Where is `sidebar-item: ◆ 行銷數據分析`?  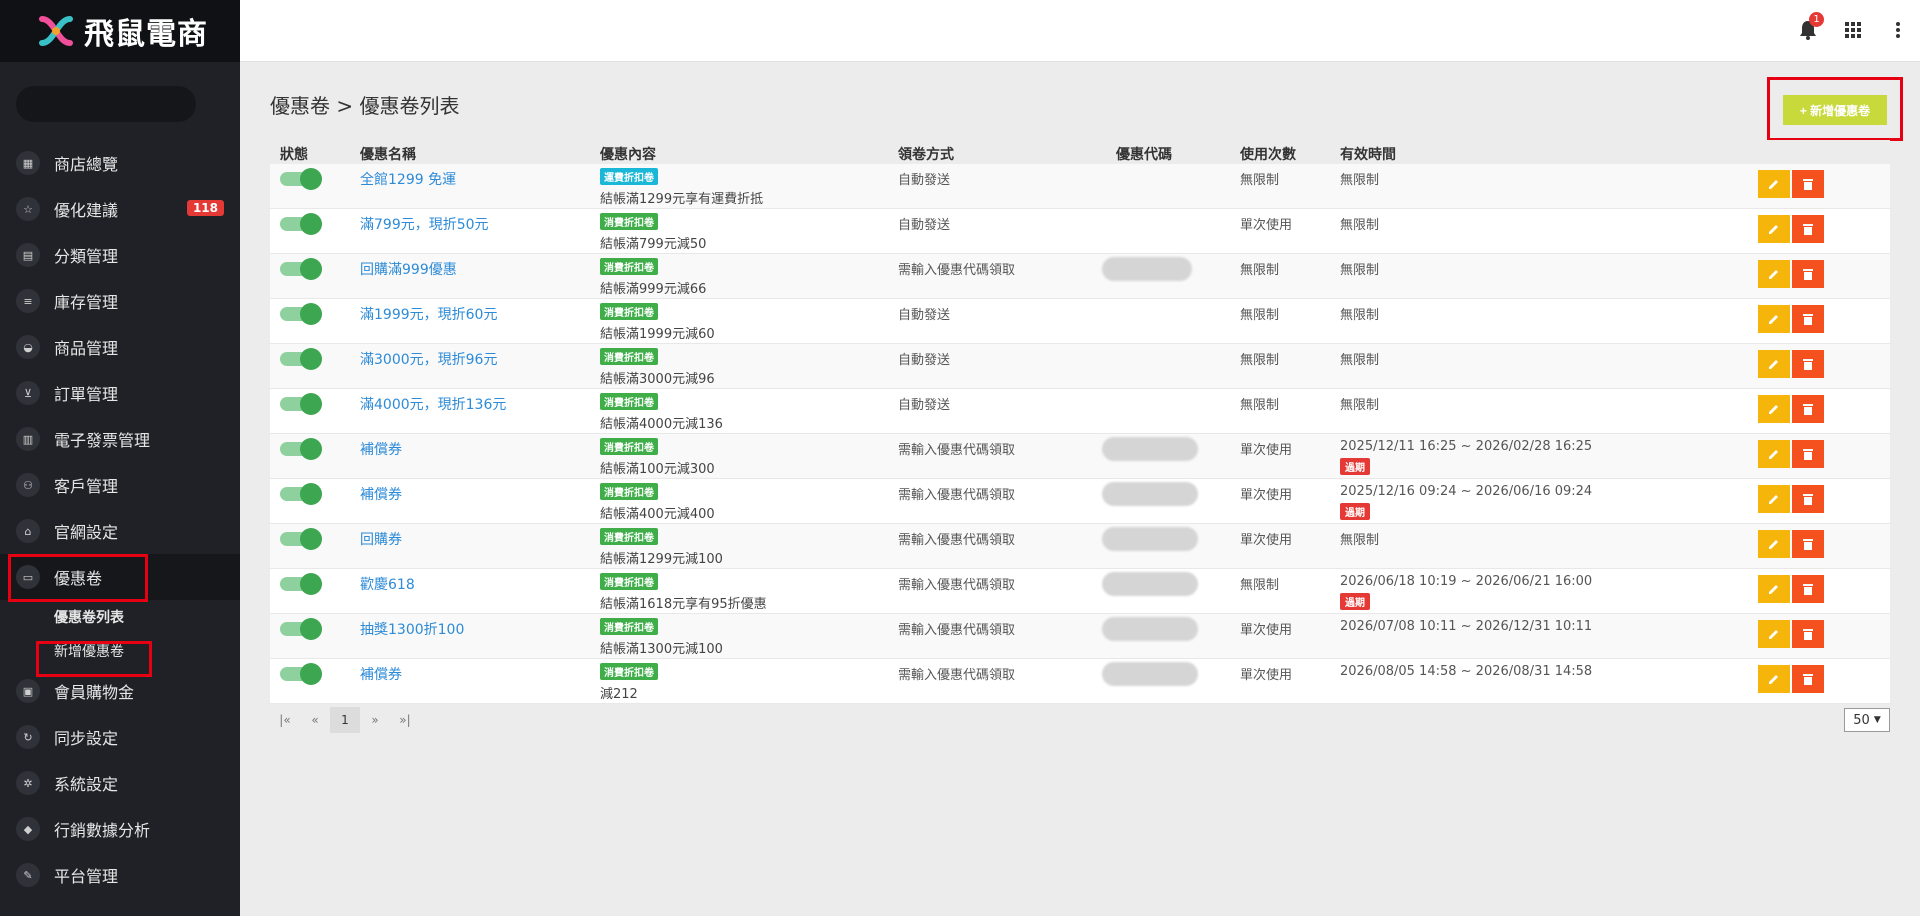
sidebar-item: ◆ 行銷數據分析 is located at coordinates (120, 829).